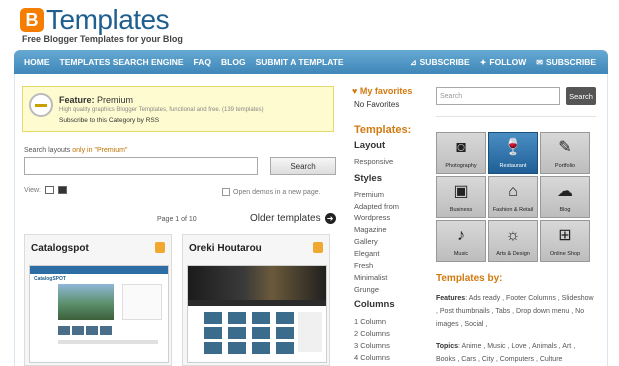  Describe the element at coordinates (82, 150) in the screenshot. I see `search-label-only: only in` at that location.